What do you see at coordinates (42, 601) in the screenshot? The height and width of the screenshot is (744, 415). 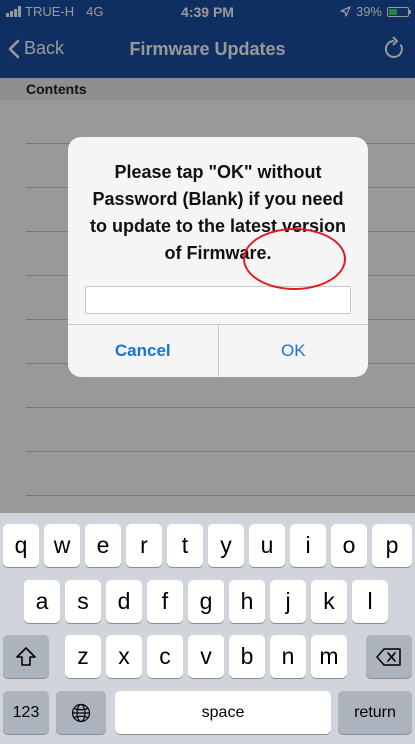 I see `key-a: a` at bounding box center [42, 601].